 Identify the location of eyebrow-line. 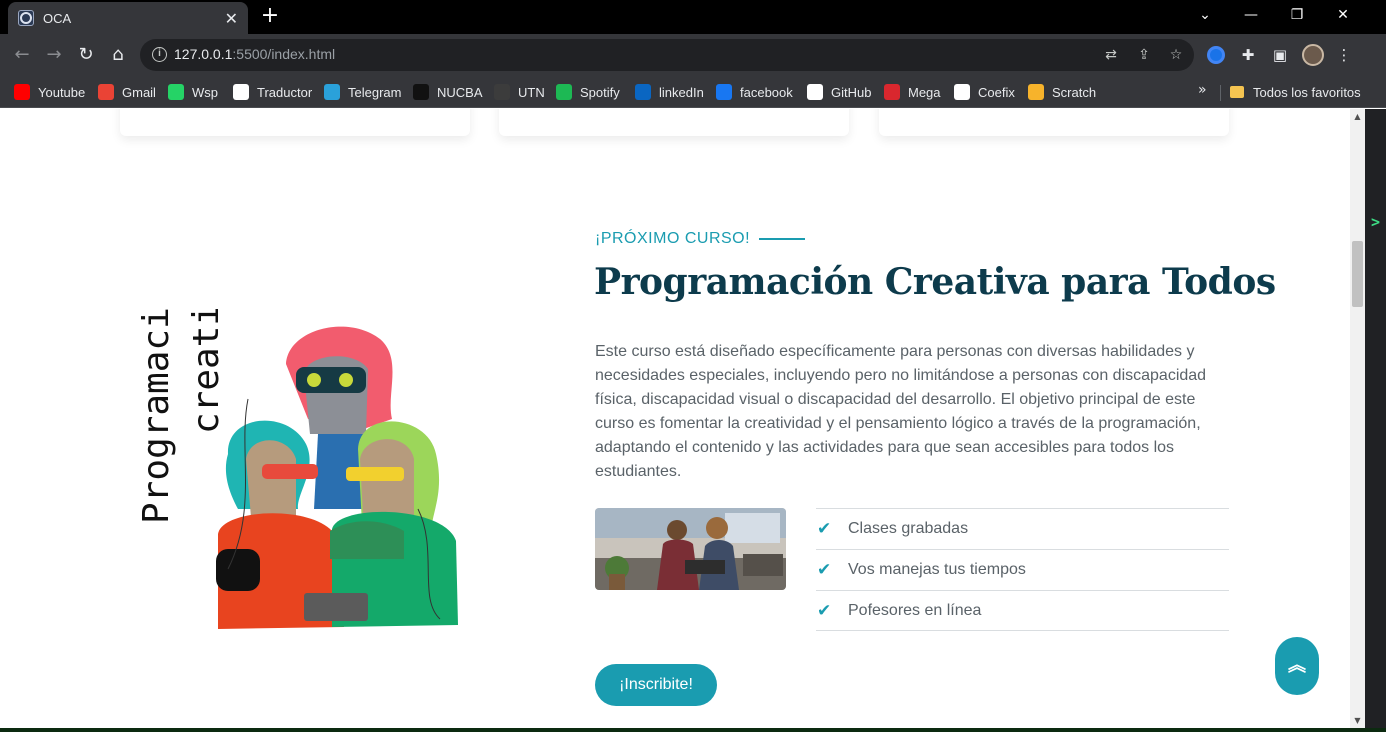
(782, 239).